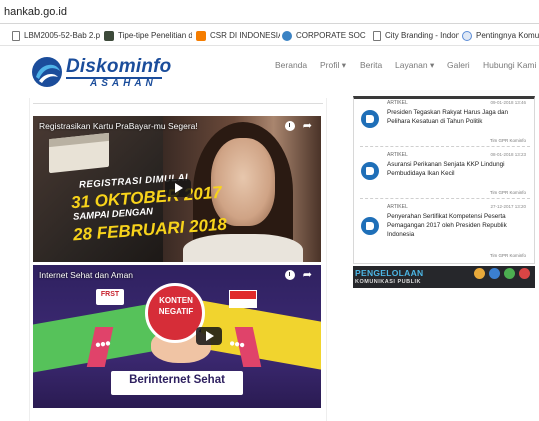 The height and width of the screenshot is (421, 539). Describe the element at coordinates (371, 67) in the screenshot. I see `nav-berita: Berita` at that location.